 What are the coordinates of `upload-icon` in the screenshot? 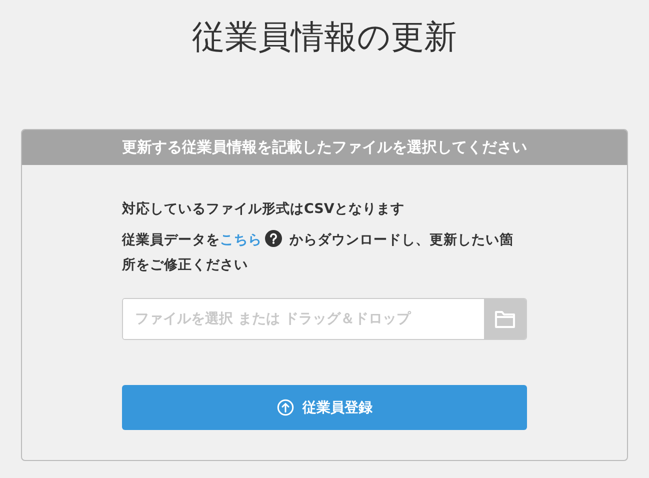 It's located at (285, 407).